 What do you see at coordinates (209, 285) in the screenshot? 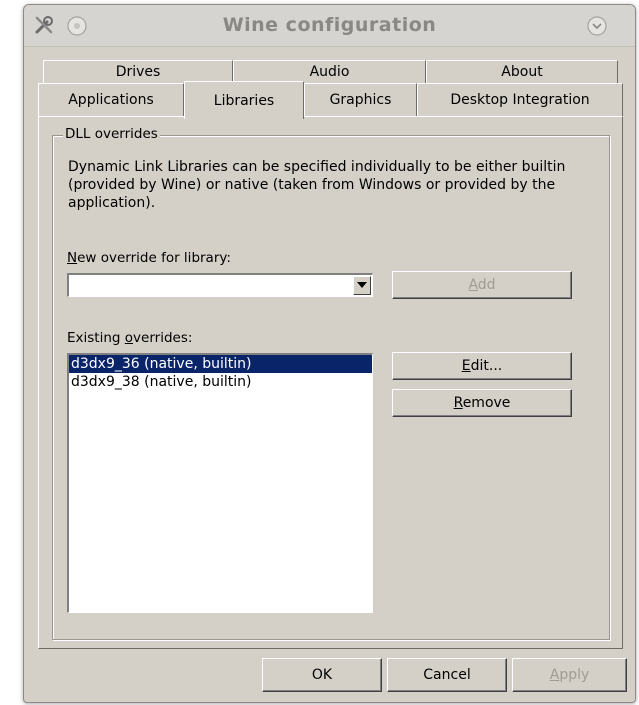
I see `new-override-input` at bounding box center [209, 285].